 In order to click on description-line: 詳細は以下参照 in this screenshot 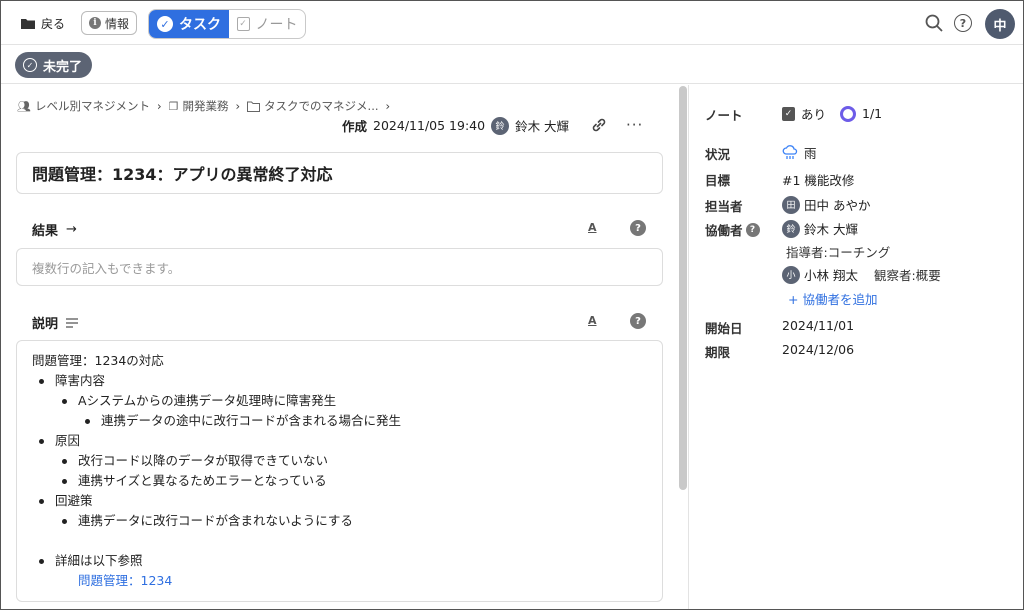, I will do `click(339, 561)`.